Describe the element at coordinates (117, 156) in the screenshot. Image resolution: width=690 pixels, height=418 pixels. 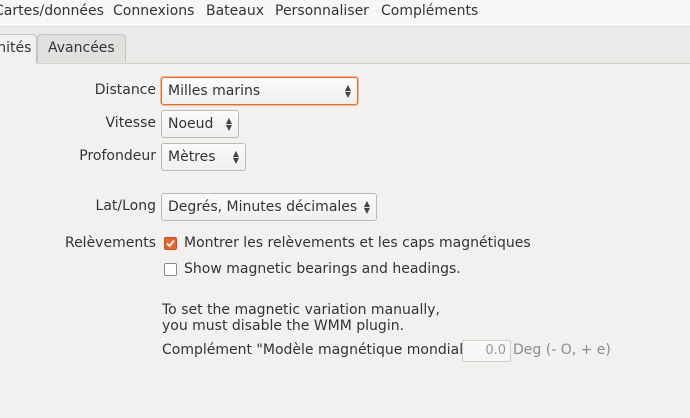
I see `depth-label: Profondeur` at that location.